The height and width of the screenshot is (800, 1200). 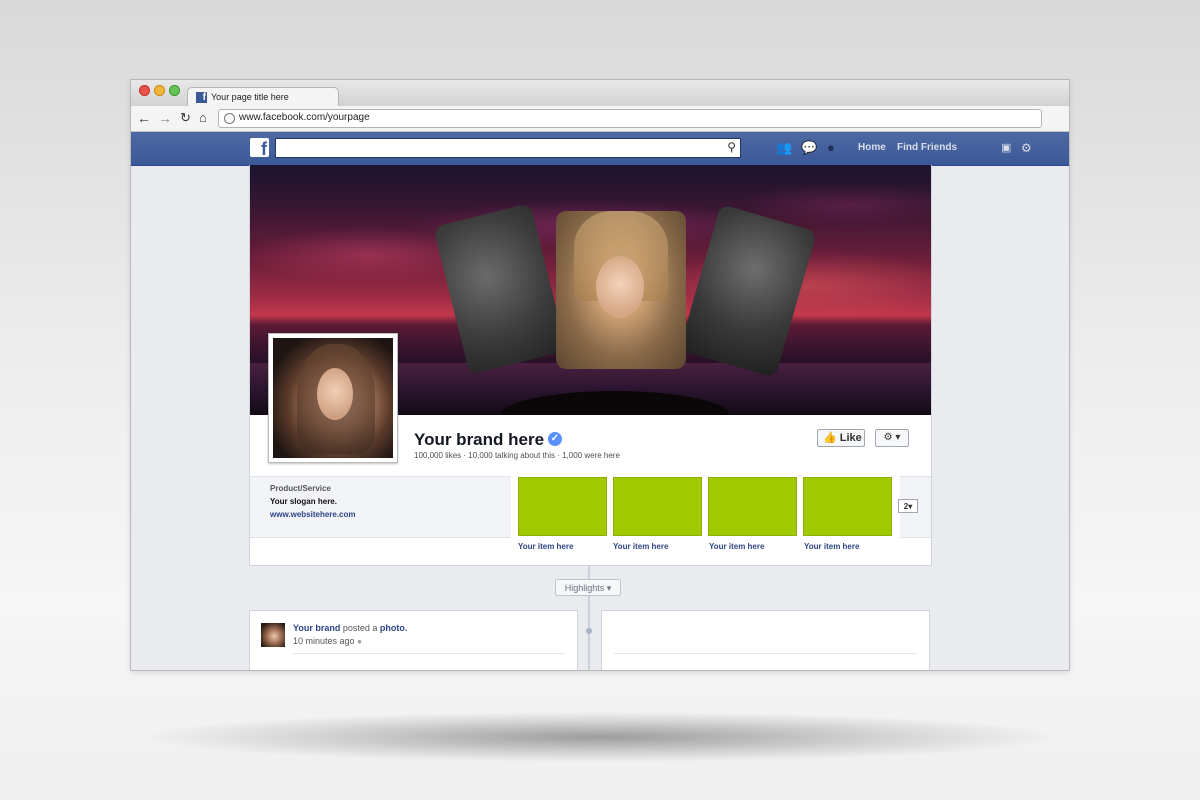 What do you see at coordinates (250, 97) in the screenshot?
I see `tab-title: Your page title here` at bounding box center [250, 97].